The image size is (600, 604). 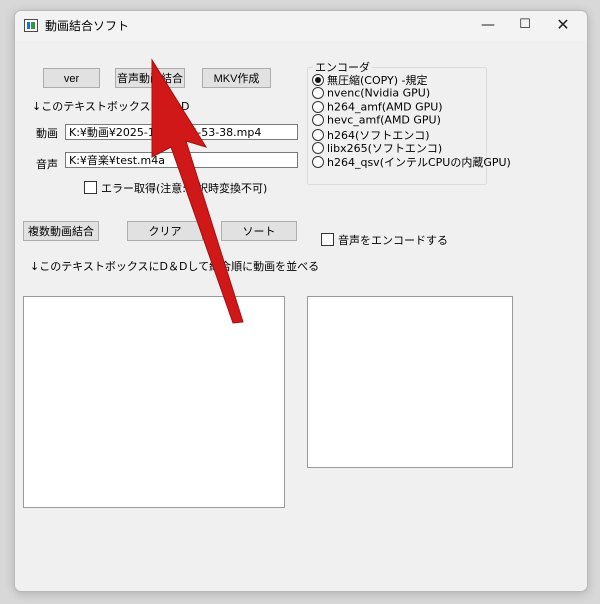 I want to click on video-path-input: K:¥動画¥2025-10-1■04-53-38.mp4, so click(x=181, y=132).